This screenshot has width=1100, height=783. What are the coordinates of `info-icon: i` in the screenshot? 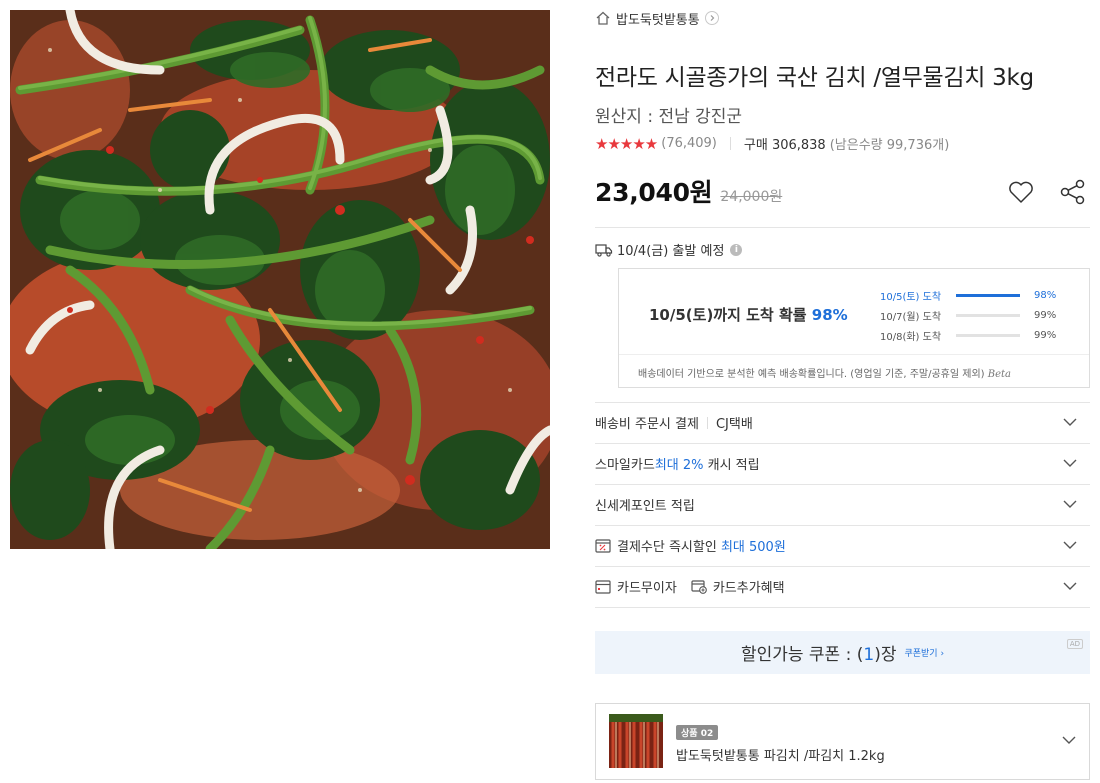 It's located at (736, 249).